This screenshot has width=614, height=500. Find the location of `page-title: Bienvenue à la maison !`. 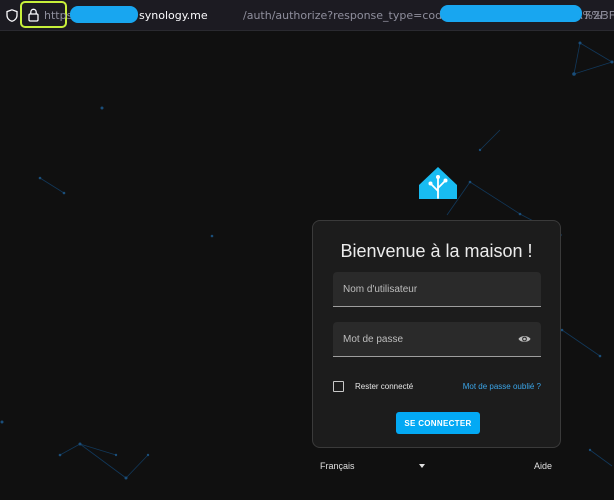

page-title: Bienvenue à la maison ! is located at coordinates (436, 251).